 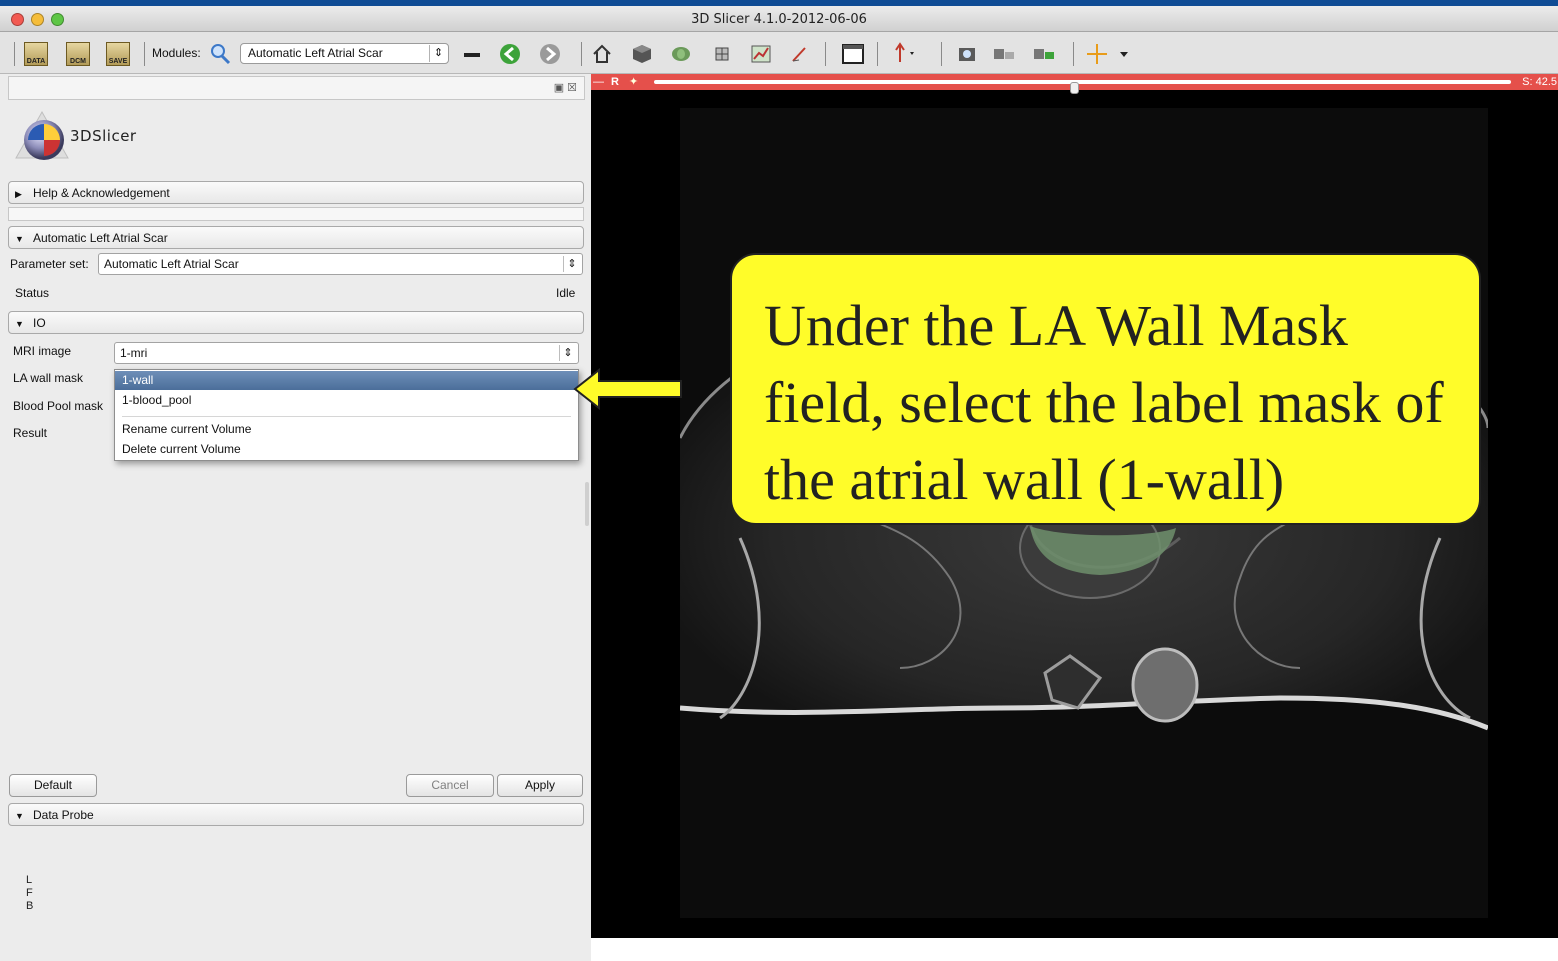 What do you see at coordinates (800, 54) in the screenshot?
I see `editor-icon` at bounding box center [800, 54].